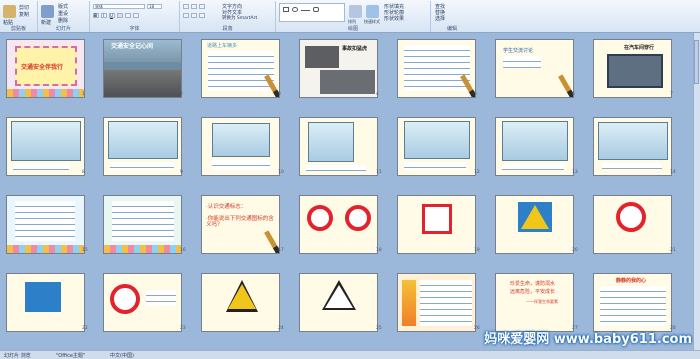  I want to click on slide-number: 8, so click(83, 172).